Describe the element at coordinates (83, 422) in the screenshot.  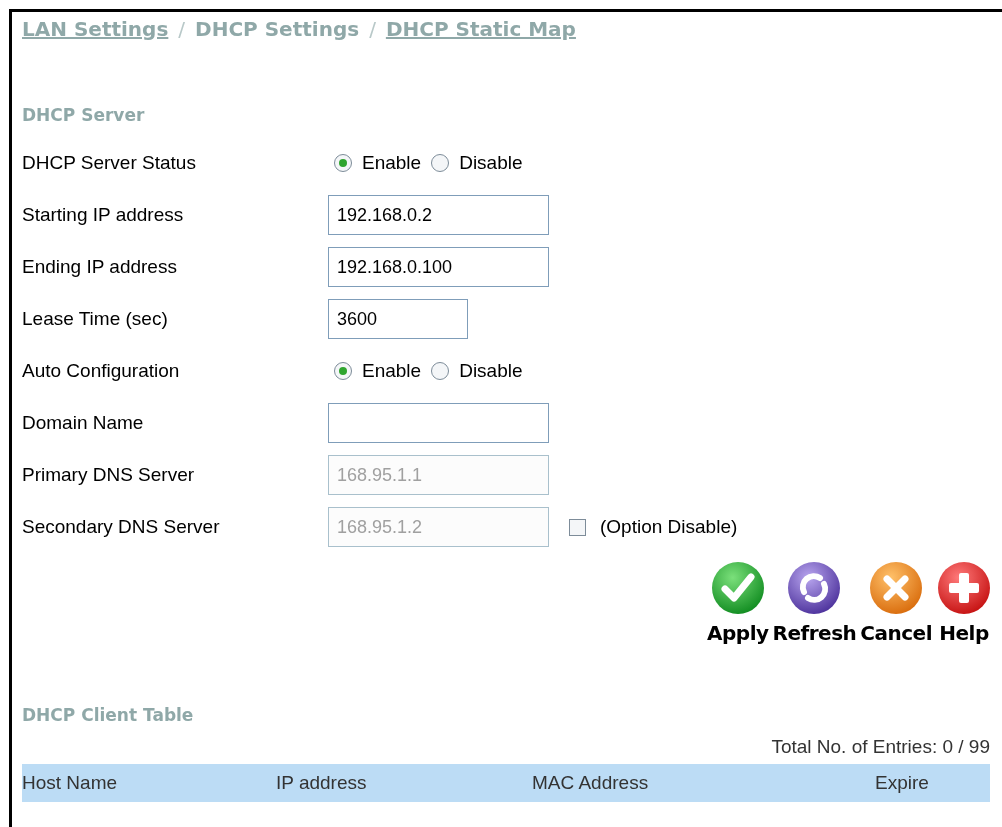
I see `field-label: Domain Name` at that location.